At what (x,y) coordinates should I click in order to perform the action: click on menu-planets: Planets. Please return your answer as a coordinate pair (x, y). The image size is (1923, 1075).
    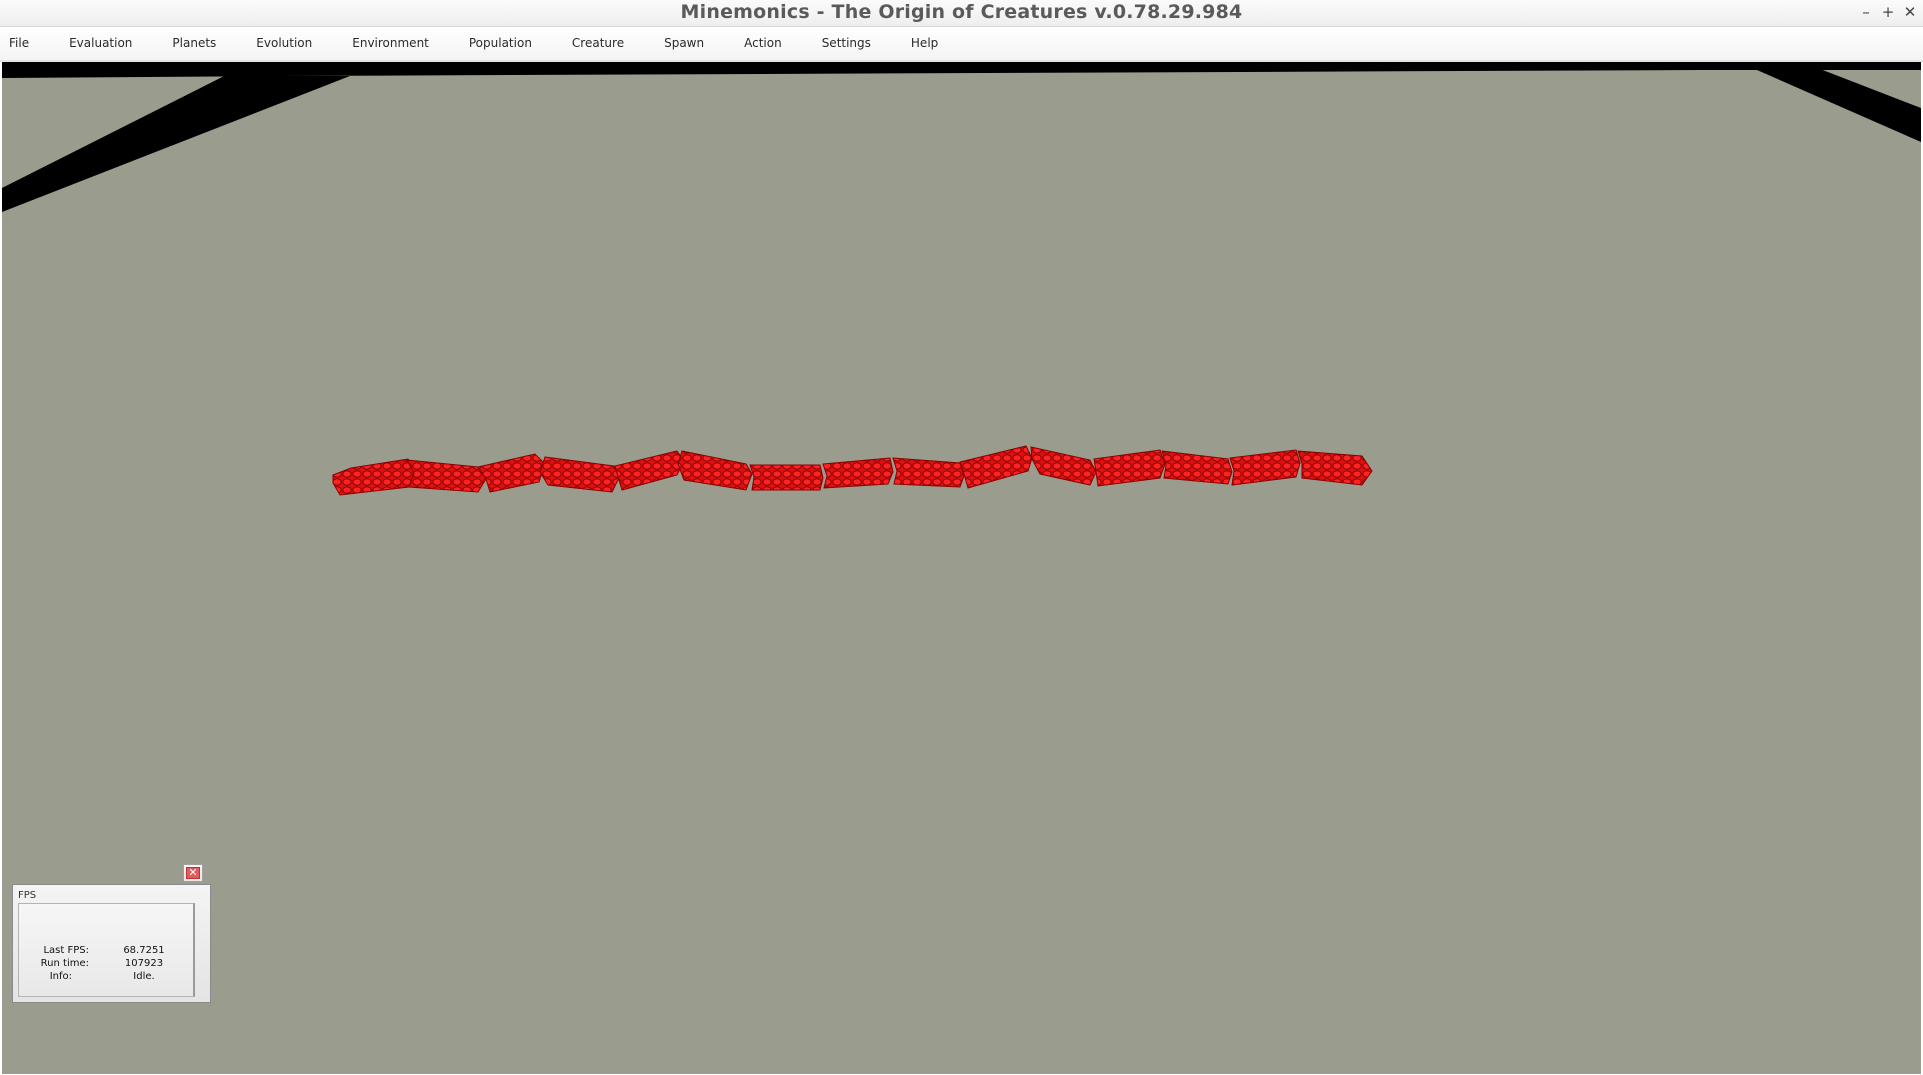
    Looking at the image, I should click on (194, 43).